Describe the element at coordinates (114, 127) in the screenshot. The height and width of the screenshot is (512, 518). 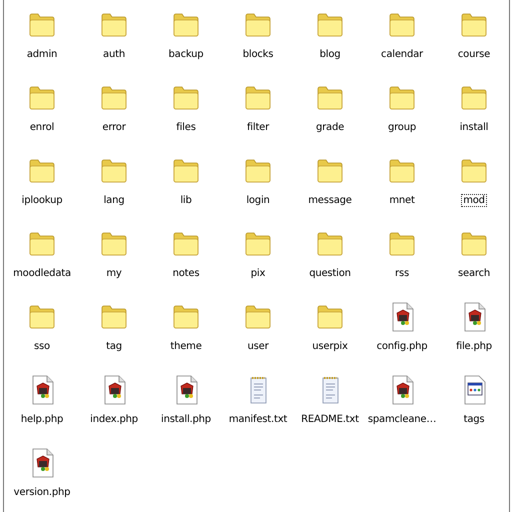
I see `file-name: error` at that location.